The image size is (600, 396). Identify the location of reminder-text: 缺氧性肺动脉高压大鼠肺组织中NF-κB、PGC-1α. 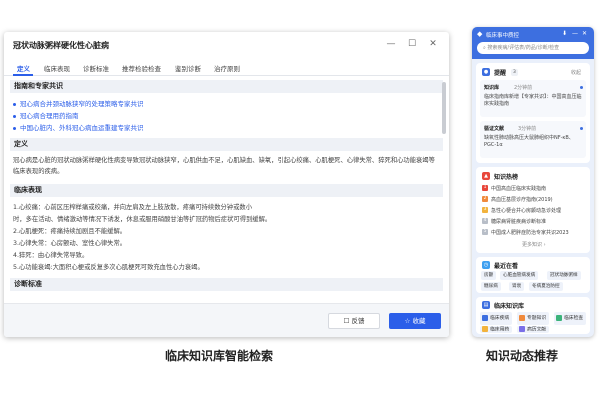
(529, 141).